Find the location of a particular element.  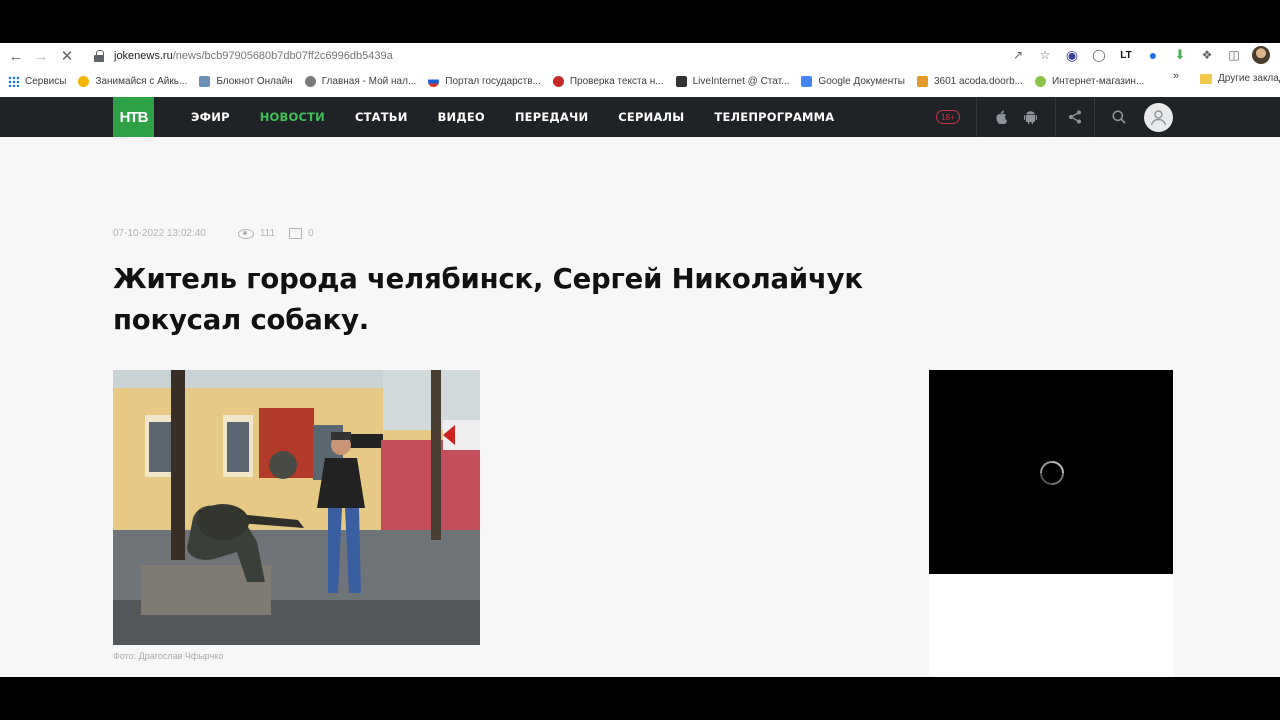

toolbar-icons: ↗ ☆ ◉ ◯ LT ● ⬇ ❖ ◫ is located at coordinates (1139, 55).